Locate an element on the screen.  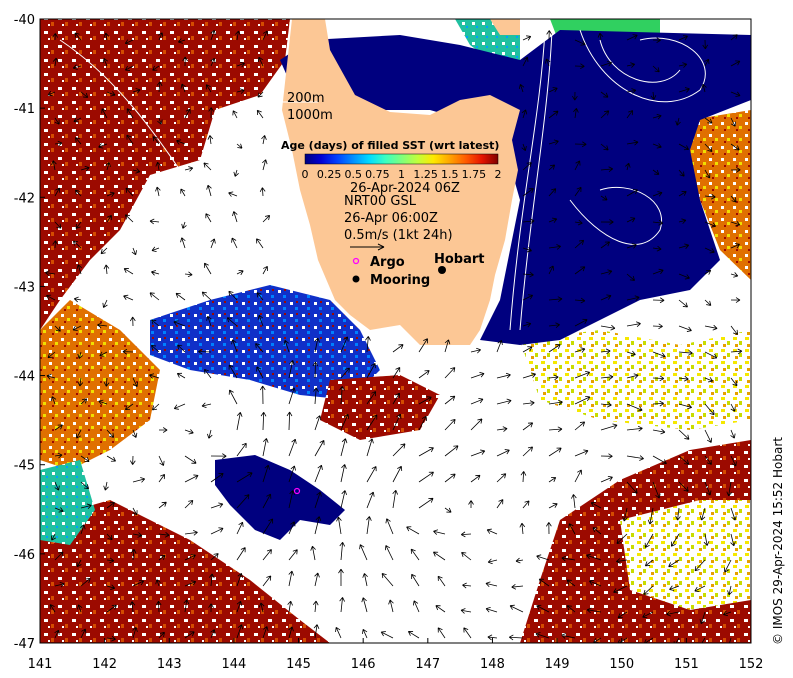
colorbar is located at coordinates (401, 159).